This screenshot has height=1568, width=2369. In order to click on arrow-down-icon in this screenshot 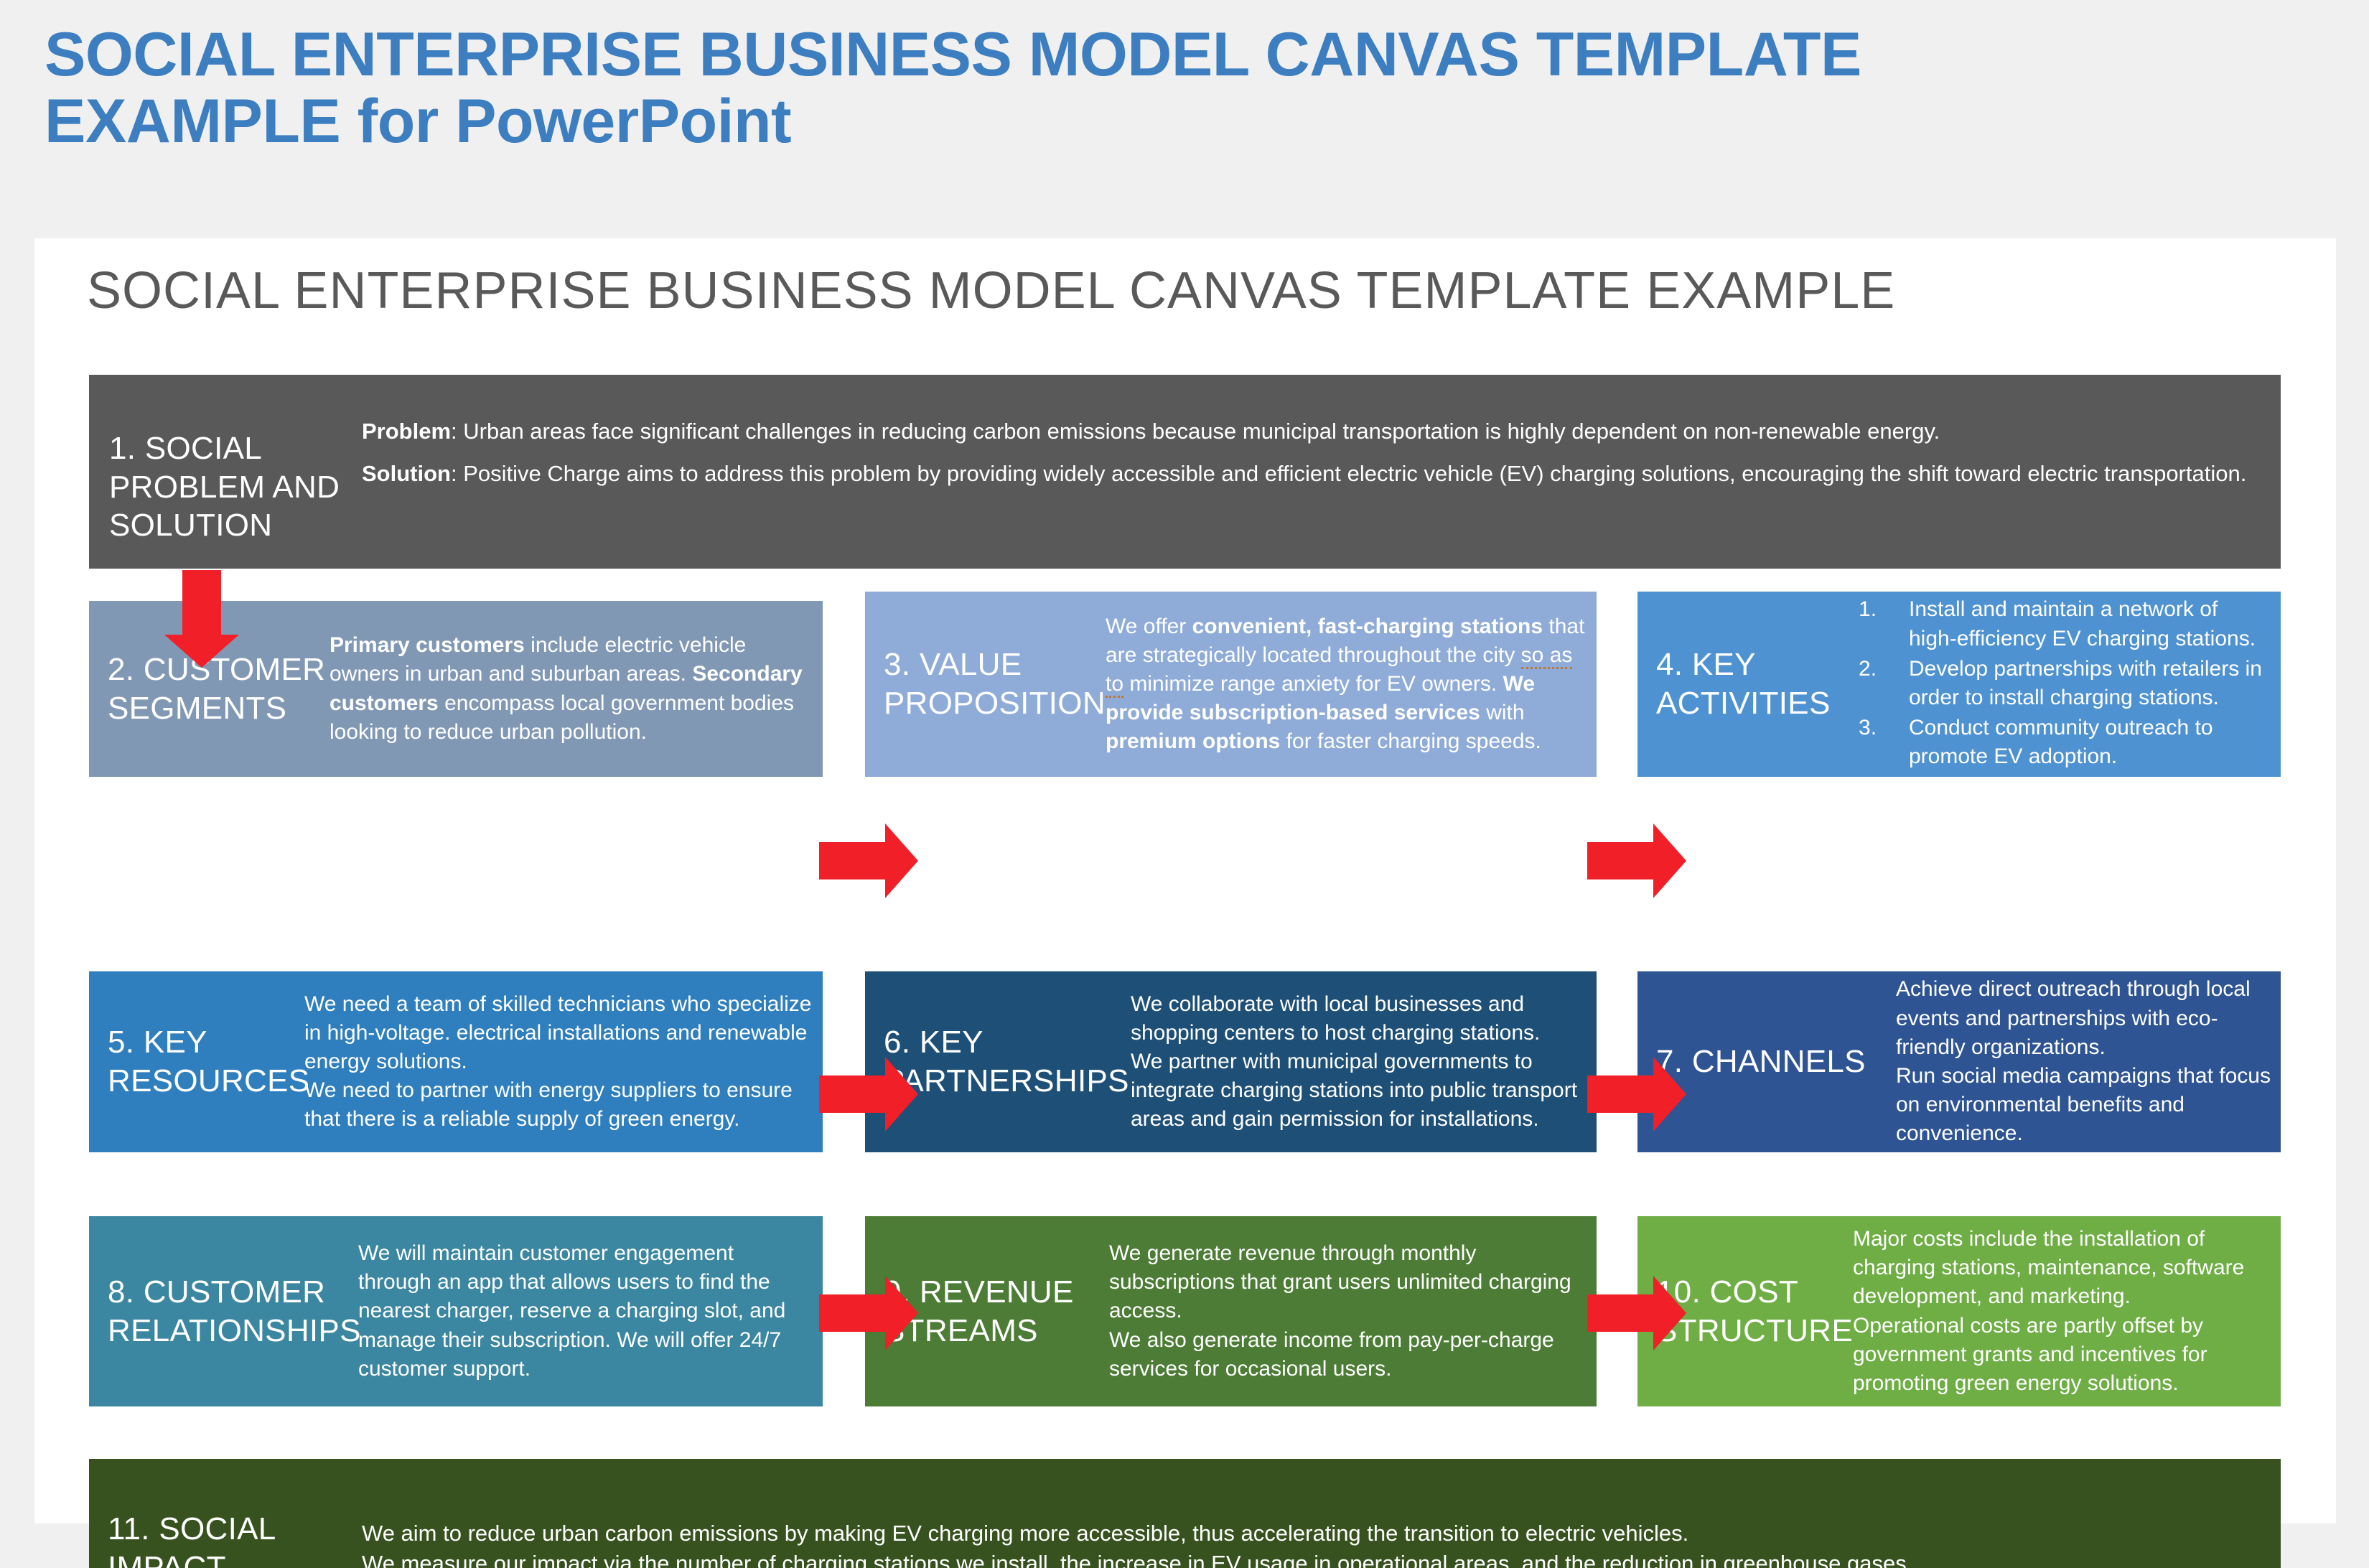, I will do `click(201, 602)`.